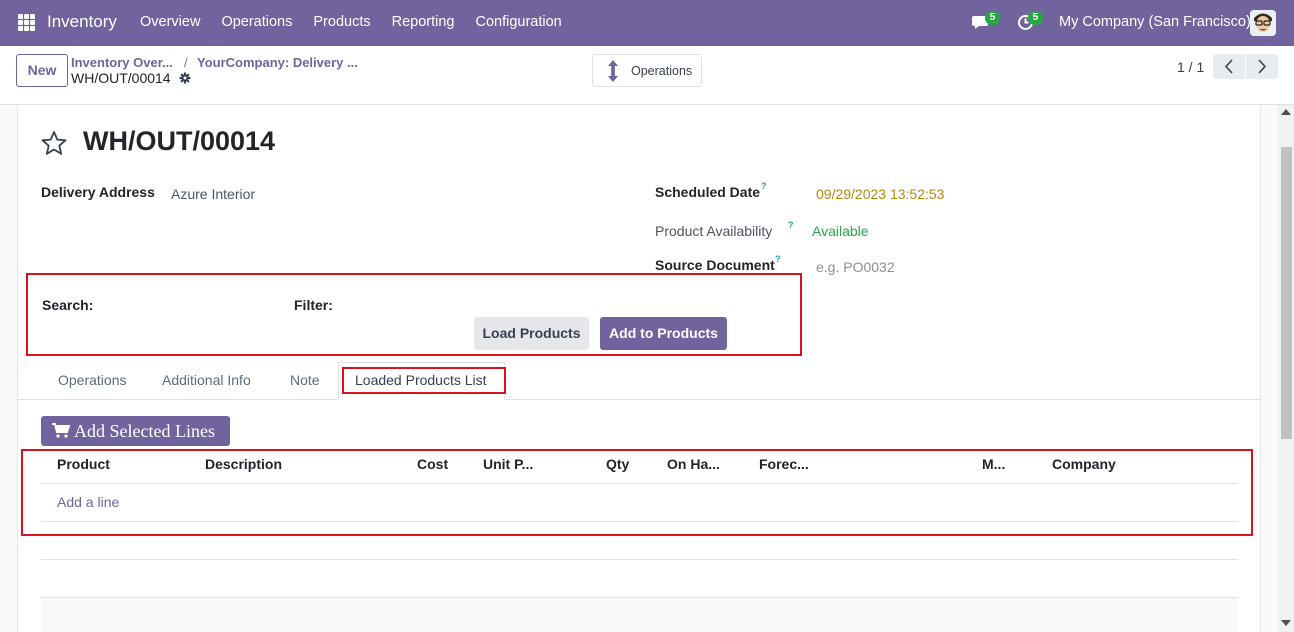 The image size is (1294, 632). I want to click on delivery-address-value: Azure Interior, so click(213, 194).